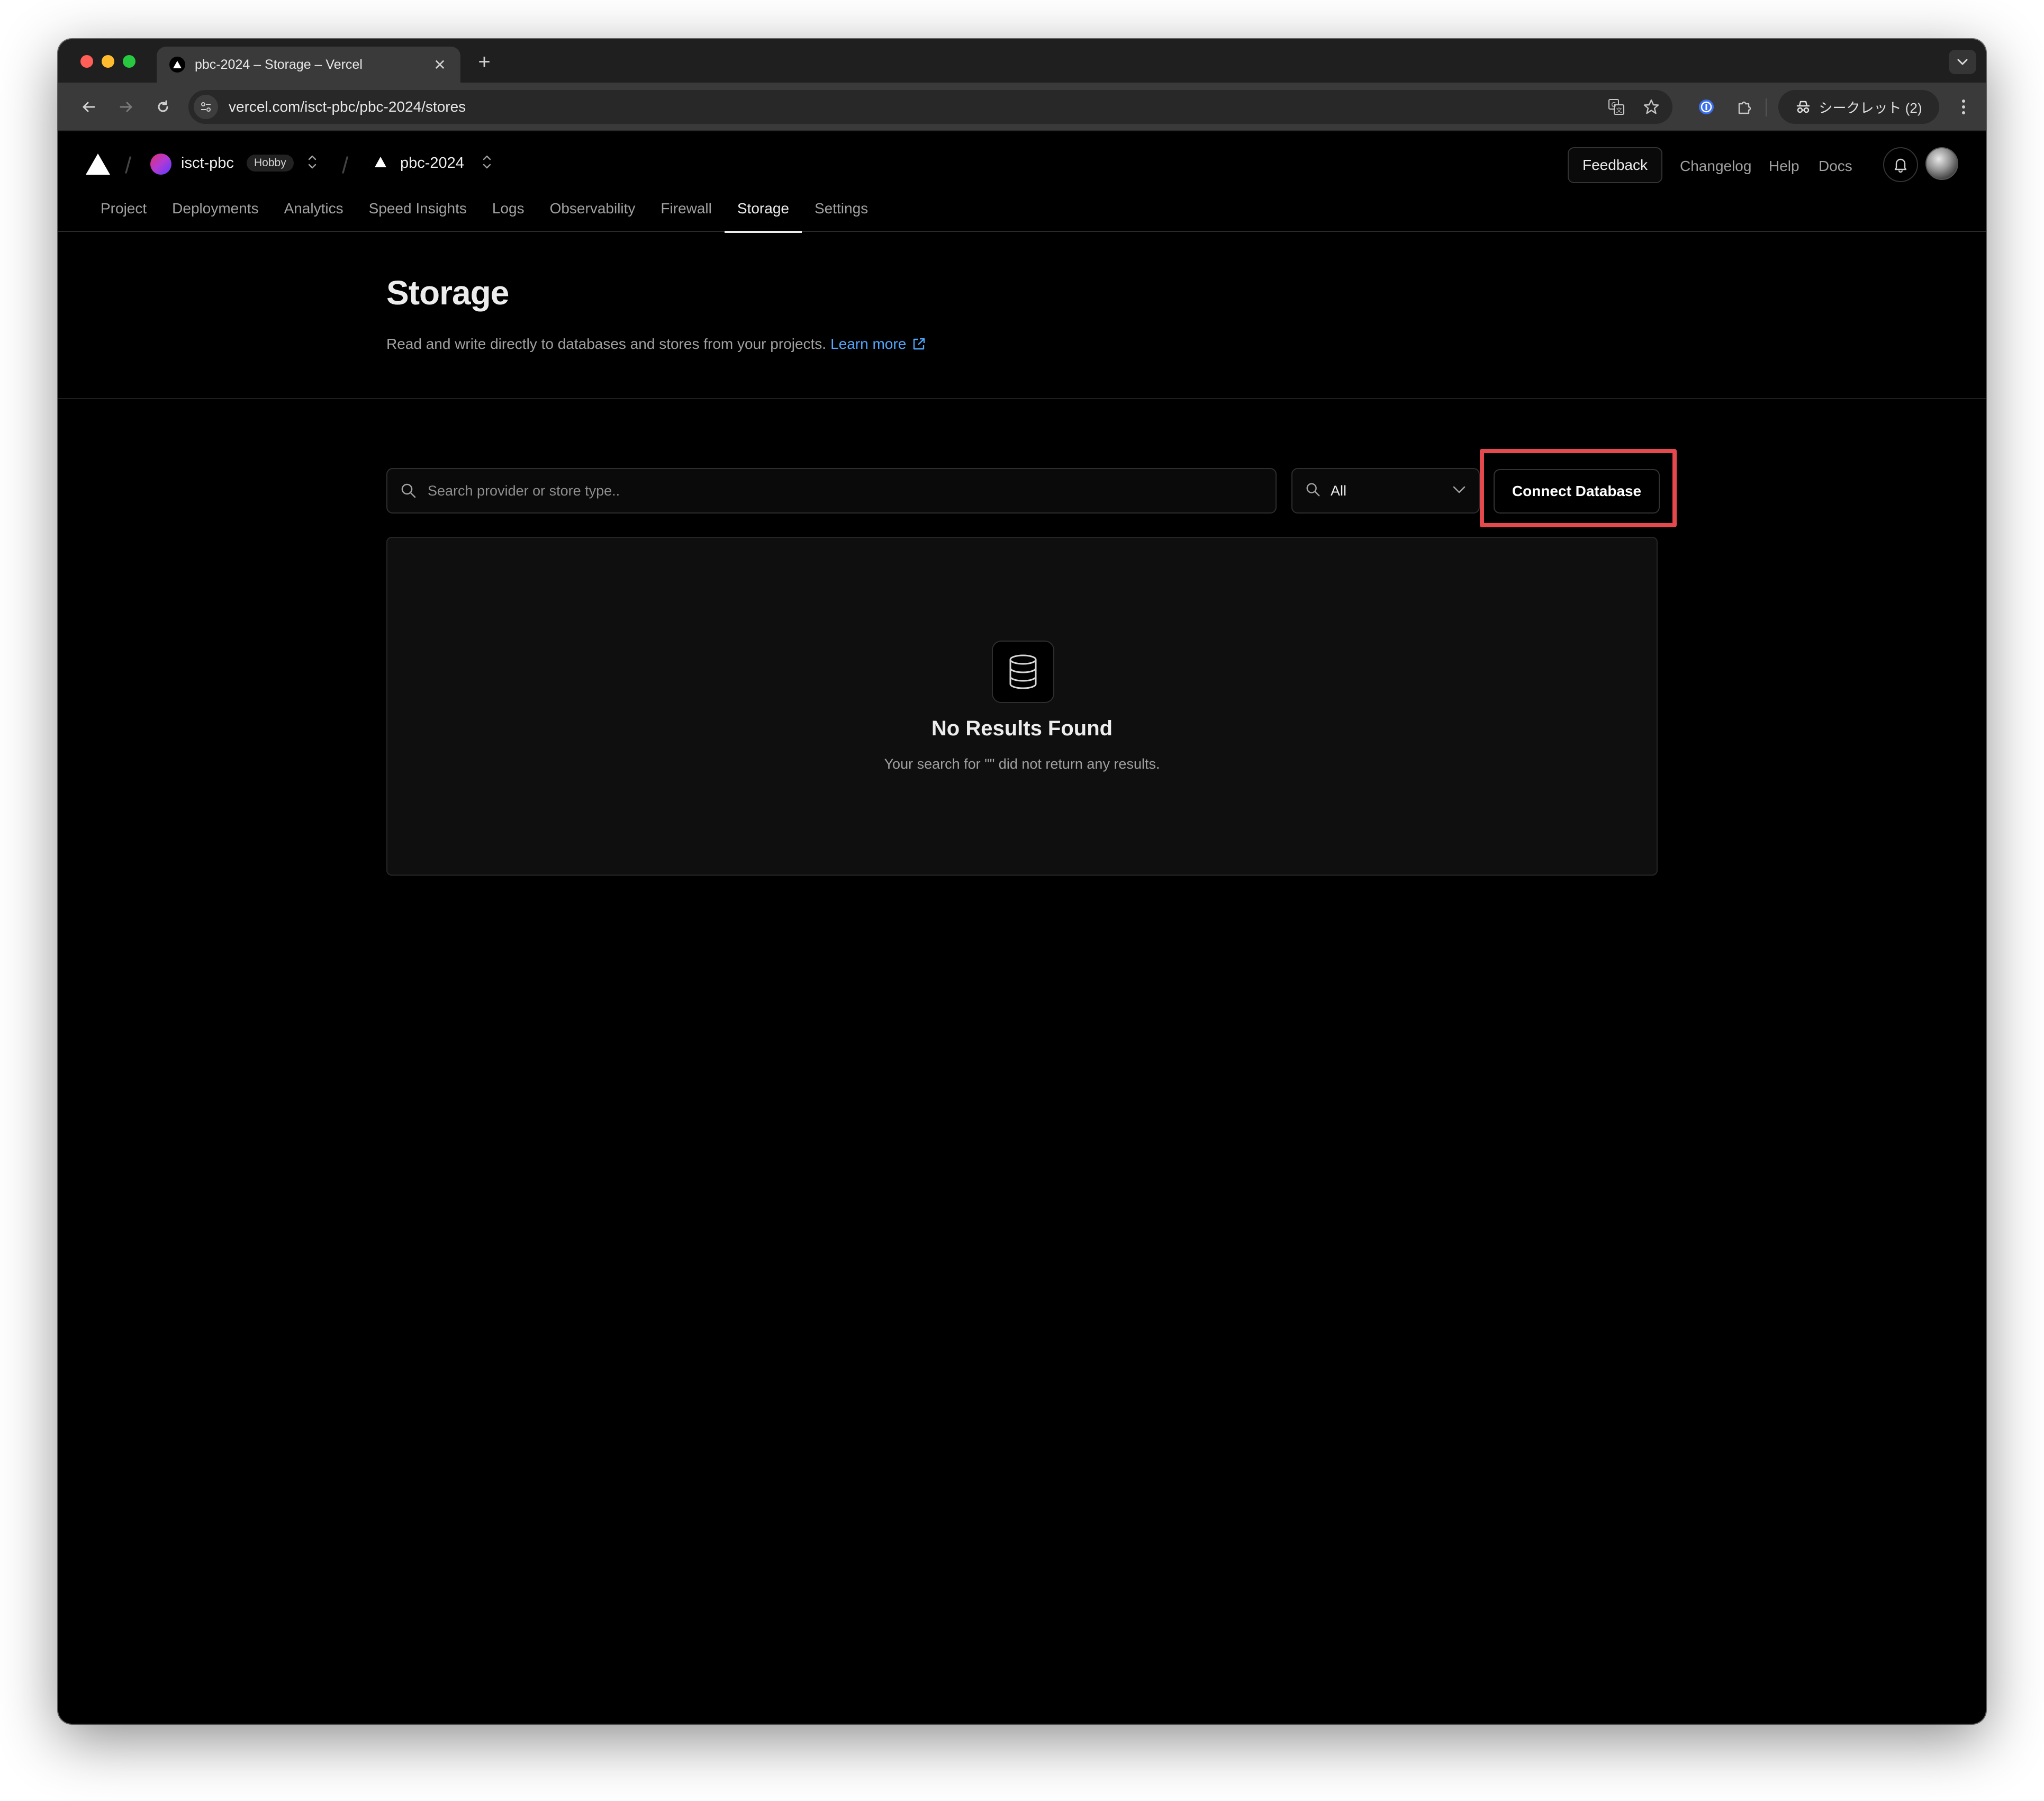 The image size is (2044, 1801). I want to click on tab-deployments: Deployments, so click(215, 213).